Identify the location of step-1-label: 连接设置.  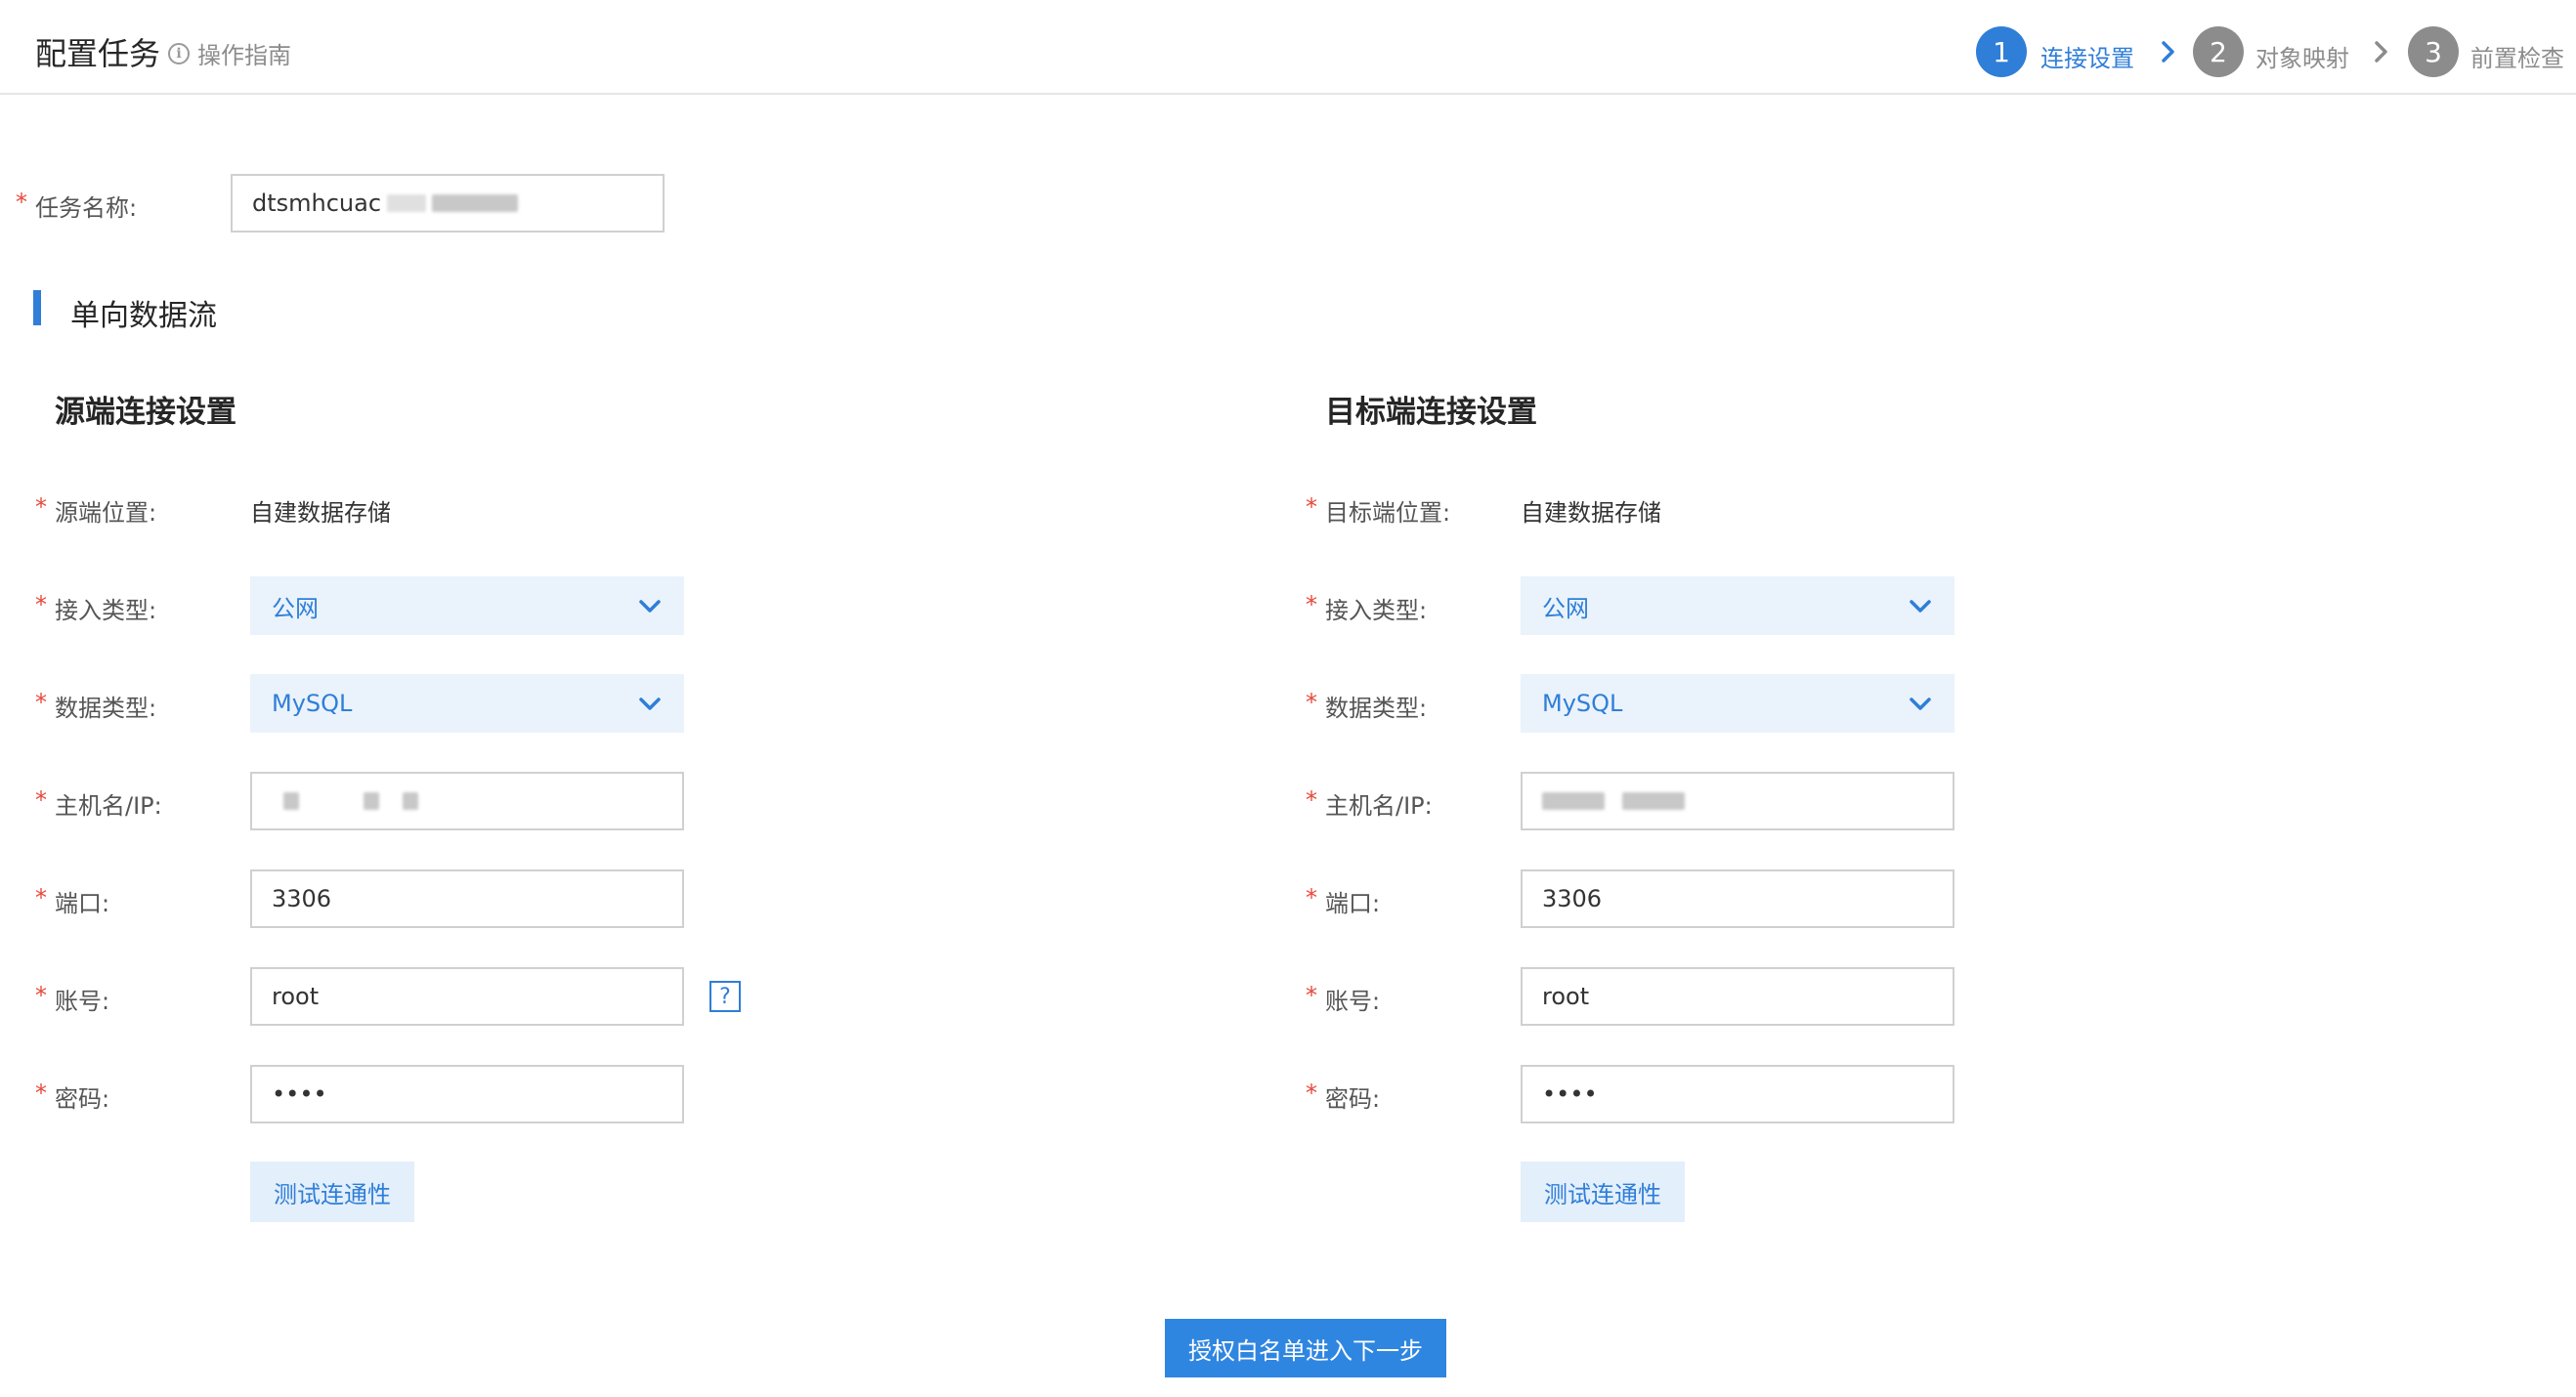
(2087, 58).